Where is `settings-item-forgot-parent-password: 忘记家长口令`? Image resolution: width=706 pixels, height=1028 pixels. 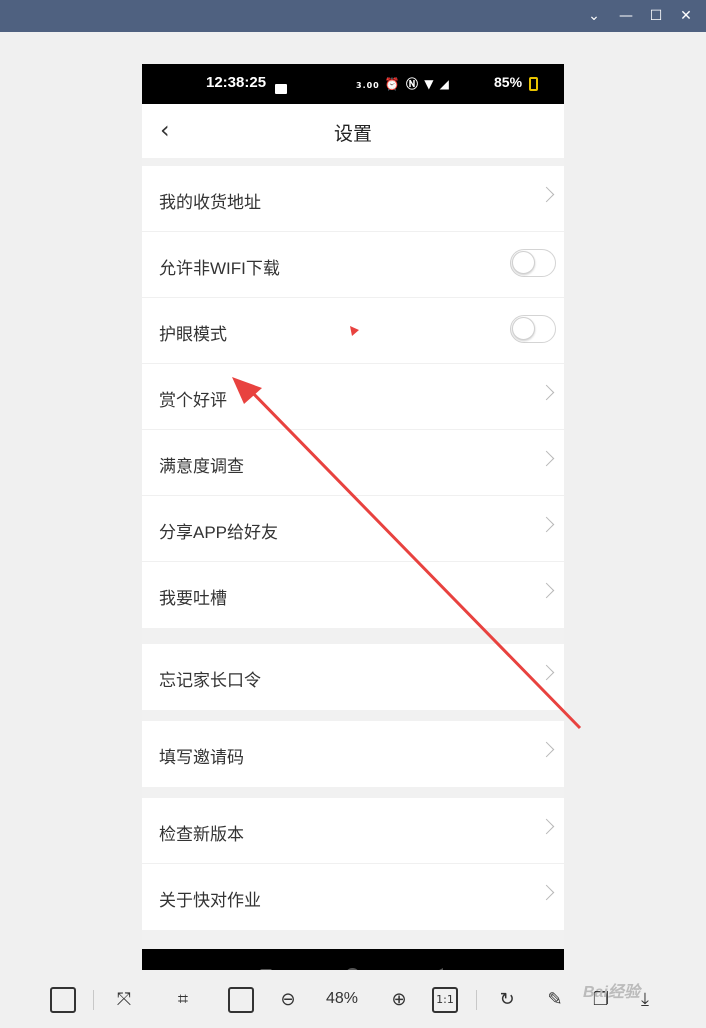
settings-item-forgot-parent-password: 忘记家长口令 is located at coordinates (353, 677).